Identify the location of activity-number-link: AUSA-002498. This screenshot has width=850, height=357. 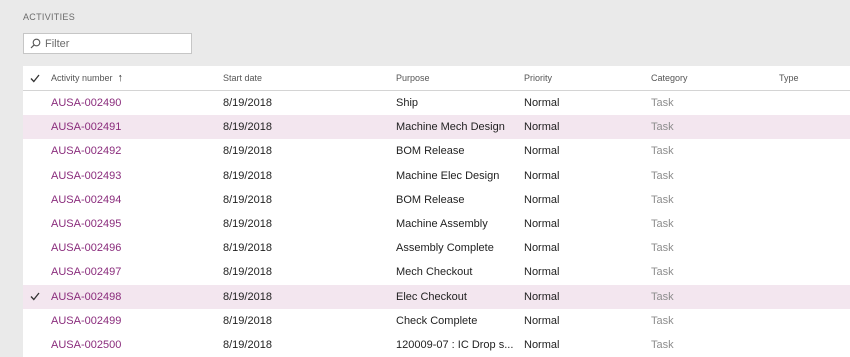
(136, 297).